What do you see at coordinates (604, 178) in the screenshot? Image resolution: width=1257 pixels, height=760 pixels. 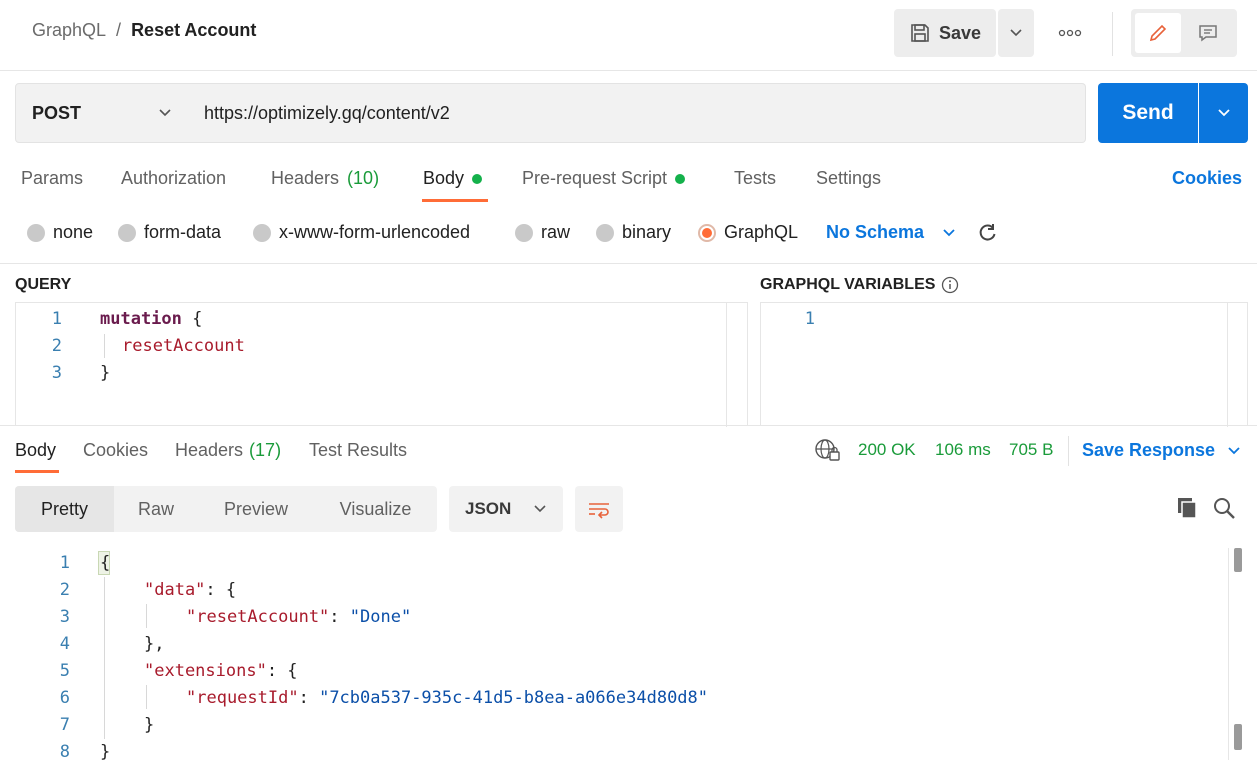 I see `tab-pre-request-script: Pre-request Script` at bounding box center [604, 178].